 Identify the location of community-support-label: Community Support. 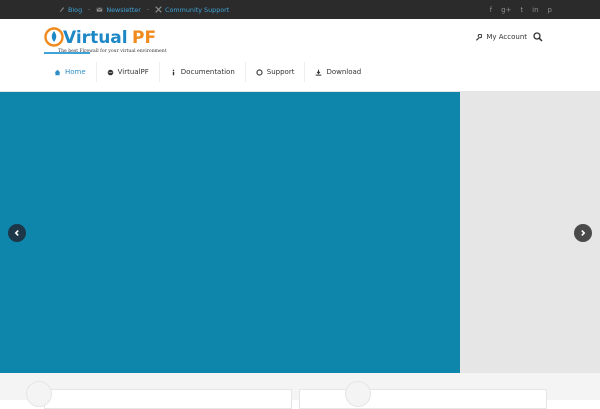
(197, 9).